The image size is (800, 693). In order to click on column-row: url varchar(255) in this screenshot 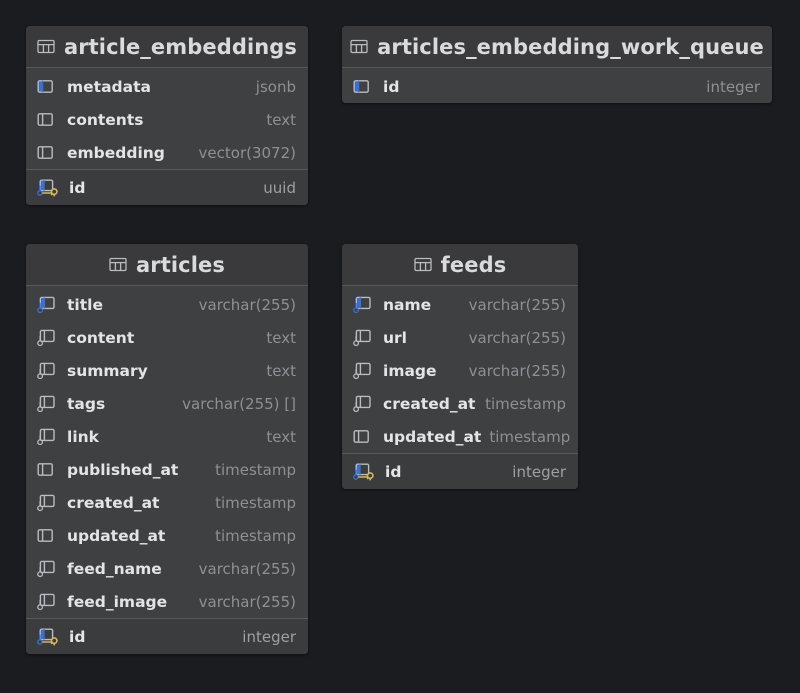, I will do `click(460, 337)`.